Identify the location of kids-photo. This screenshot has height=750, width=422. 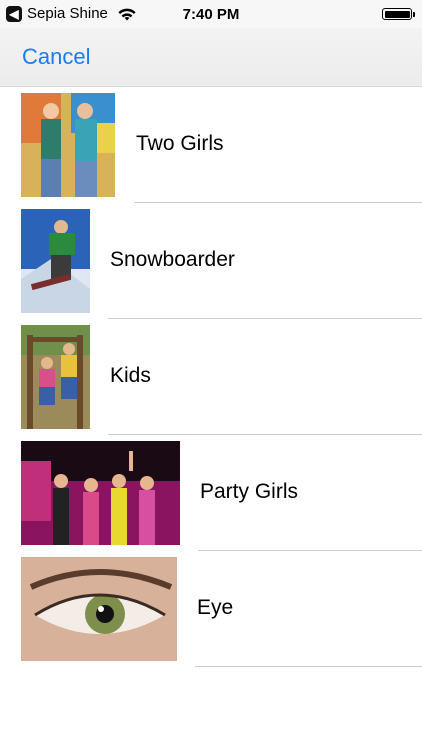
(55, 377).